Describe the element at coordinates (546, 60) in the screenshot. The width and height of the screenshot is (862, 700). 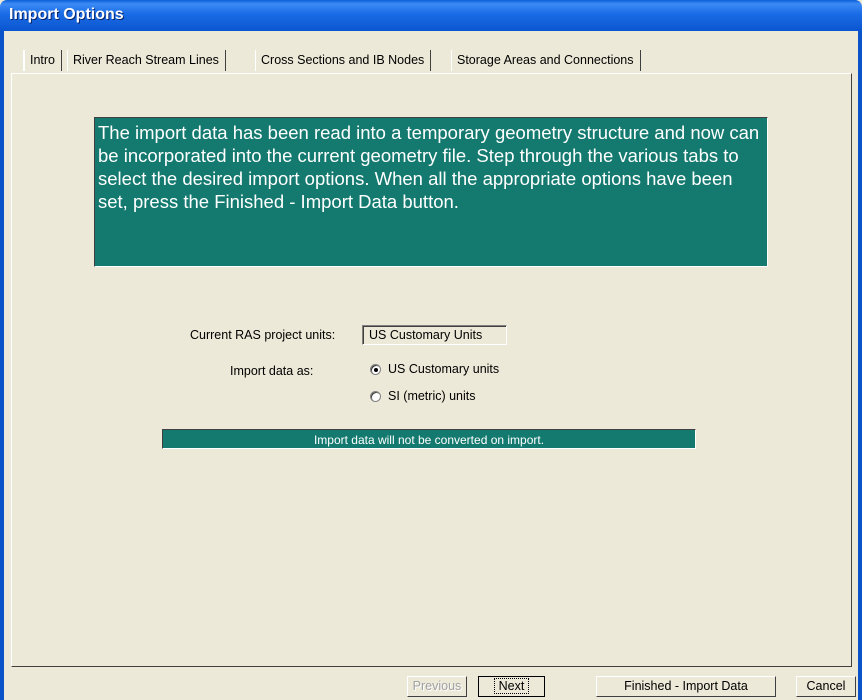
I see `tab-storage-areas-connections: Storage Areas and Connections` at that location.